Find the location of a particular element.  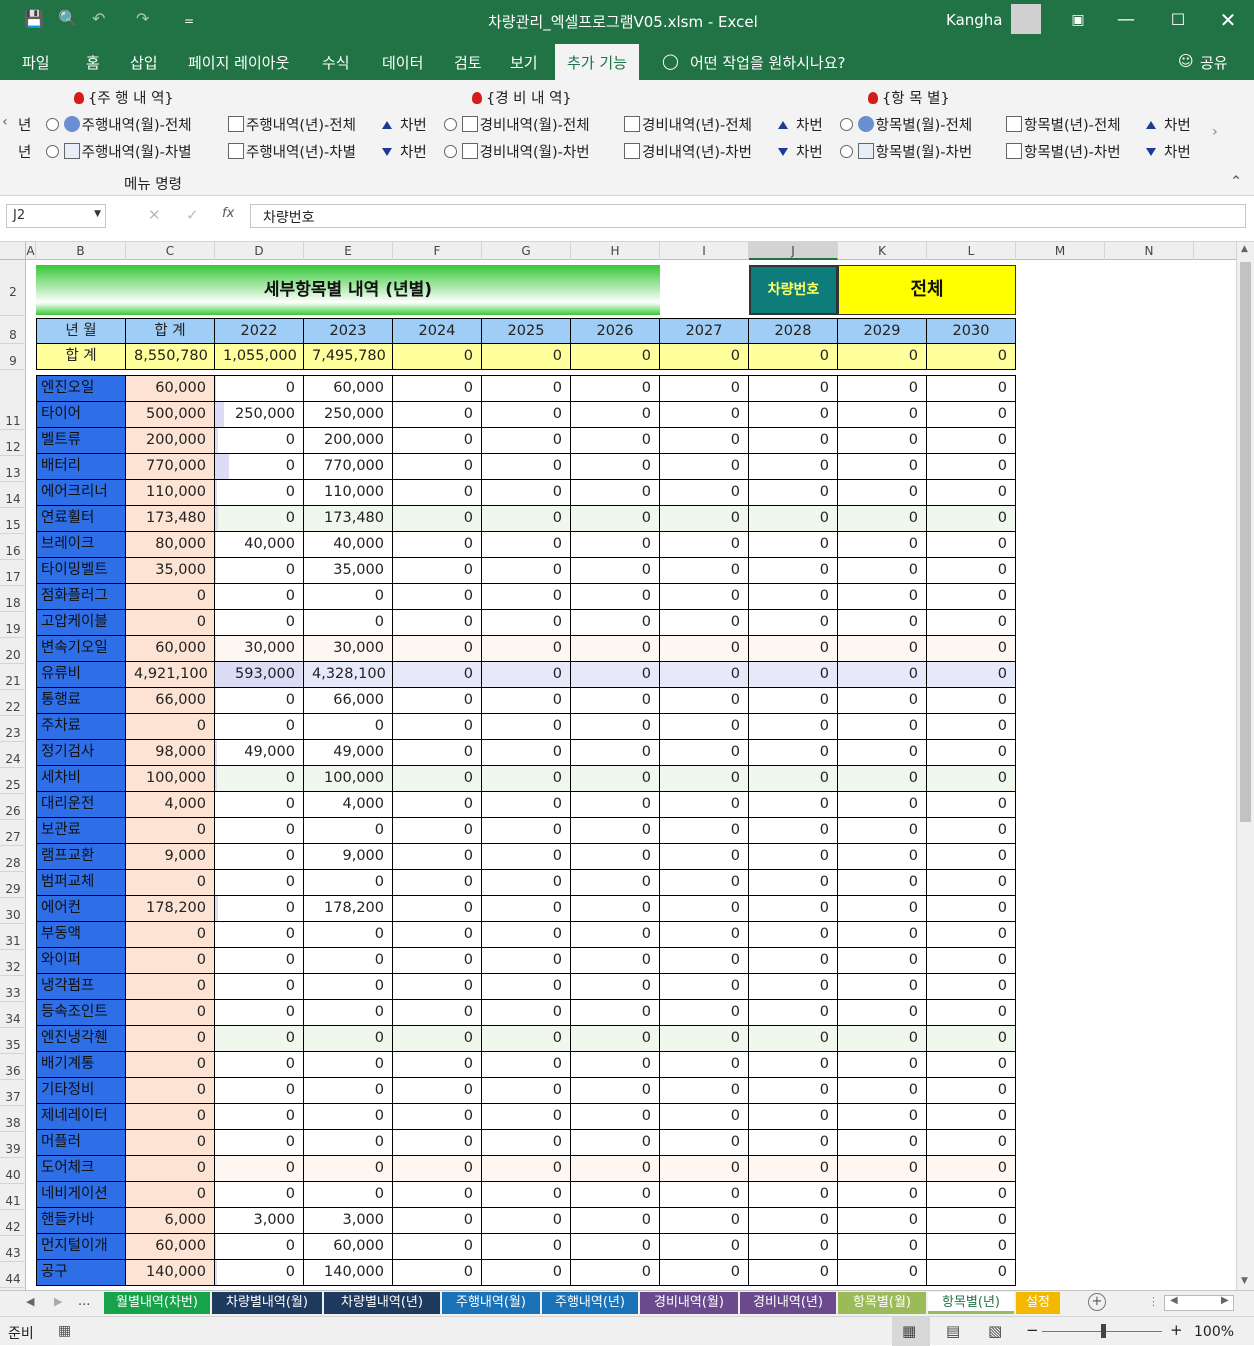

item-label: 대리운전 is located at coordinates (81, 805).